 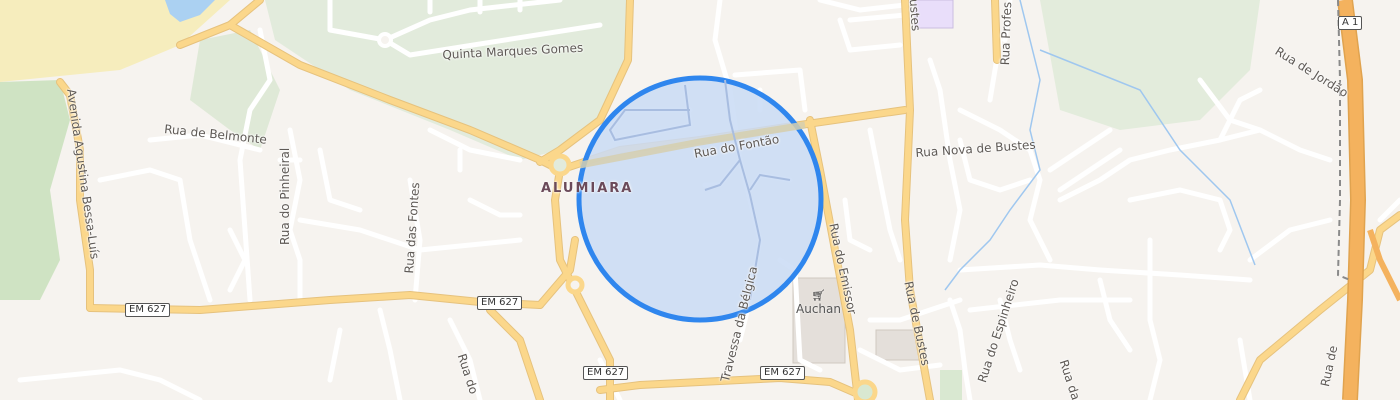 I want to click on poi-auchan-label: Auchan, so click(x=818, y=309).